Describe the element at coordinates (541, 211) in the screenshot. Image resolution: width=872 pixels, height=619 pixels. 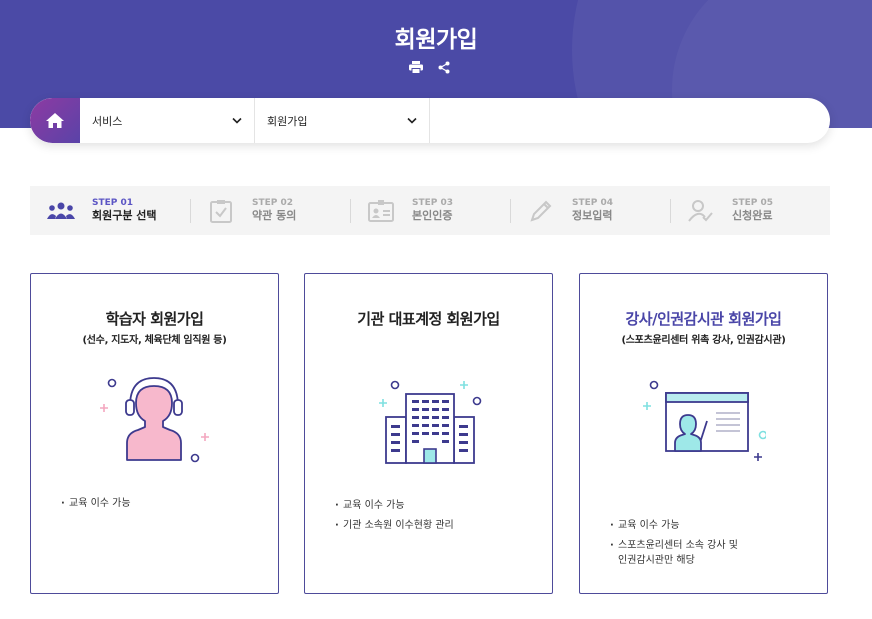
I see `pencil-icon` at that location.